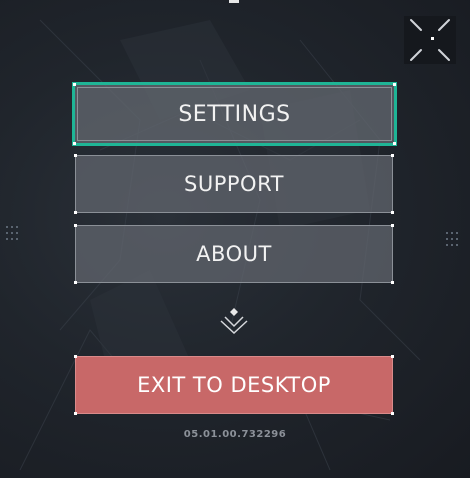 The height and width of the screenshot is (478, 470). I want to click on about-button-label: ABOUT, so click(234, 254).